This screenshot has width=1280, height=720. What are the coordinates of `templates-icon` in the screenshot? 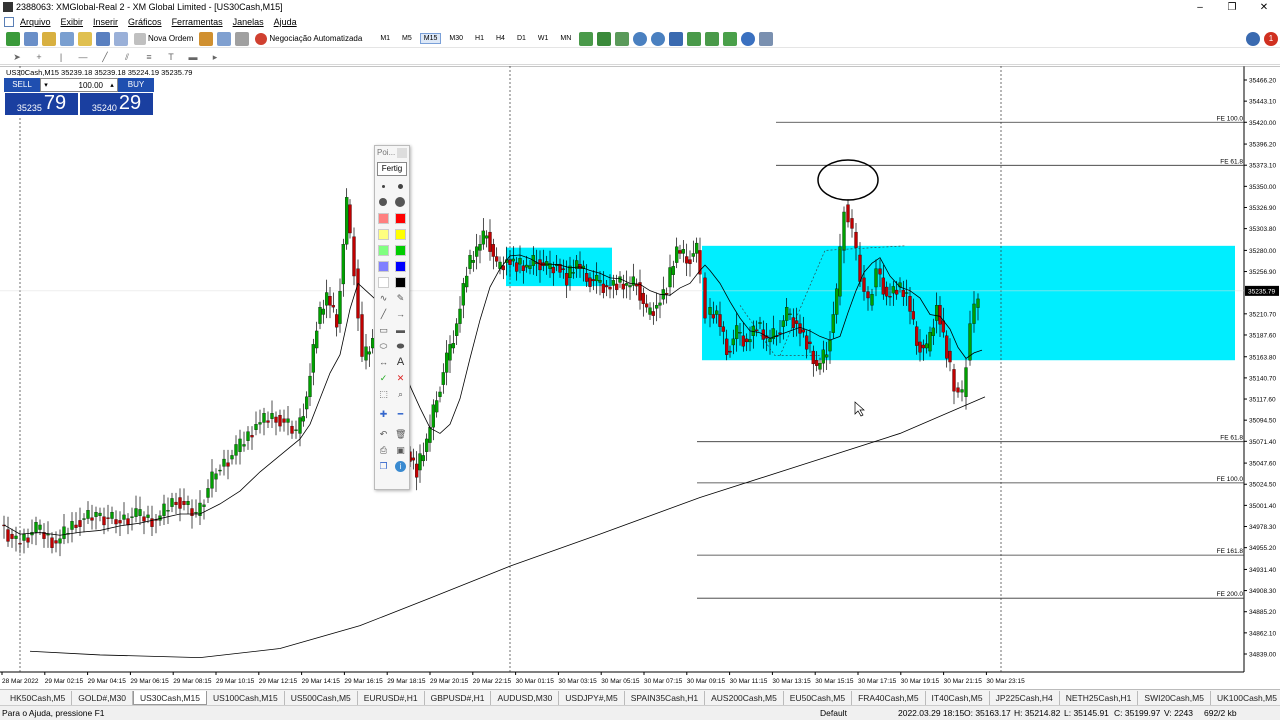 It's located at (766, 38).